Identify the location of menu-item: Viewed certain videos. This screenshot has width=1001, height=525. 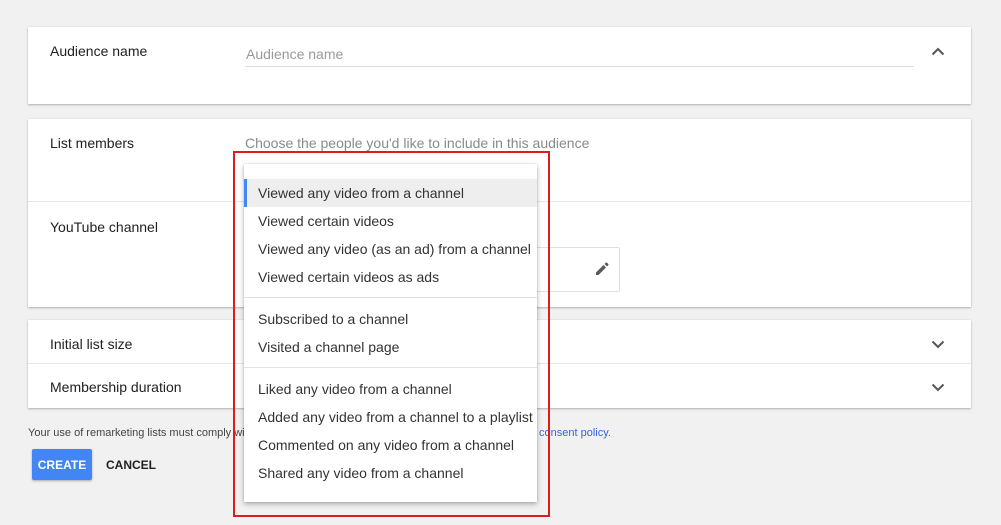
(390, 221).